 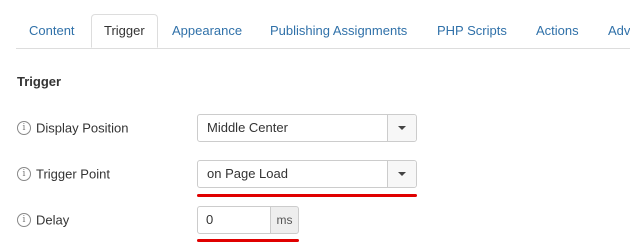 I want to click on delay-label: i Delay, so click(x=43, y=220).